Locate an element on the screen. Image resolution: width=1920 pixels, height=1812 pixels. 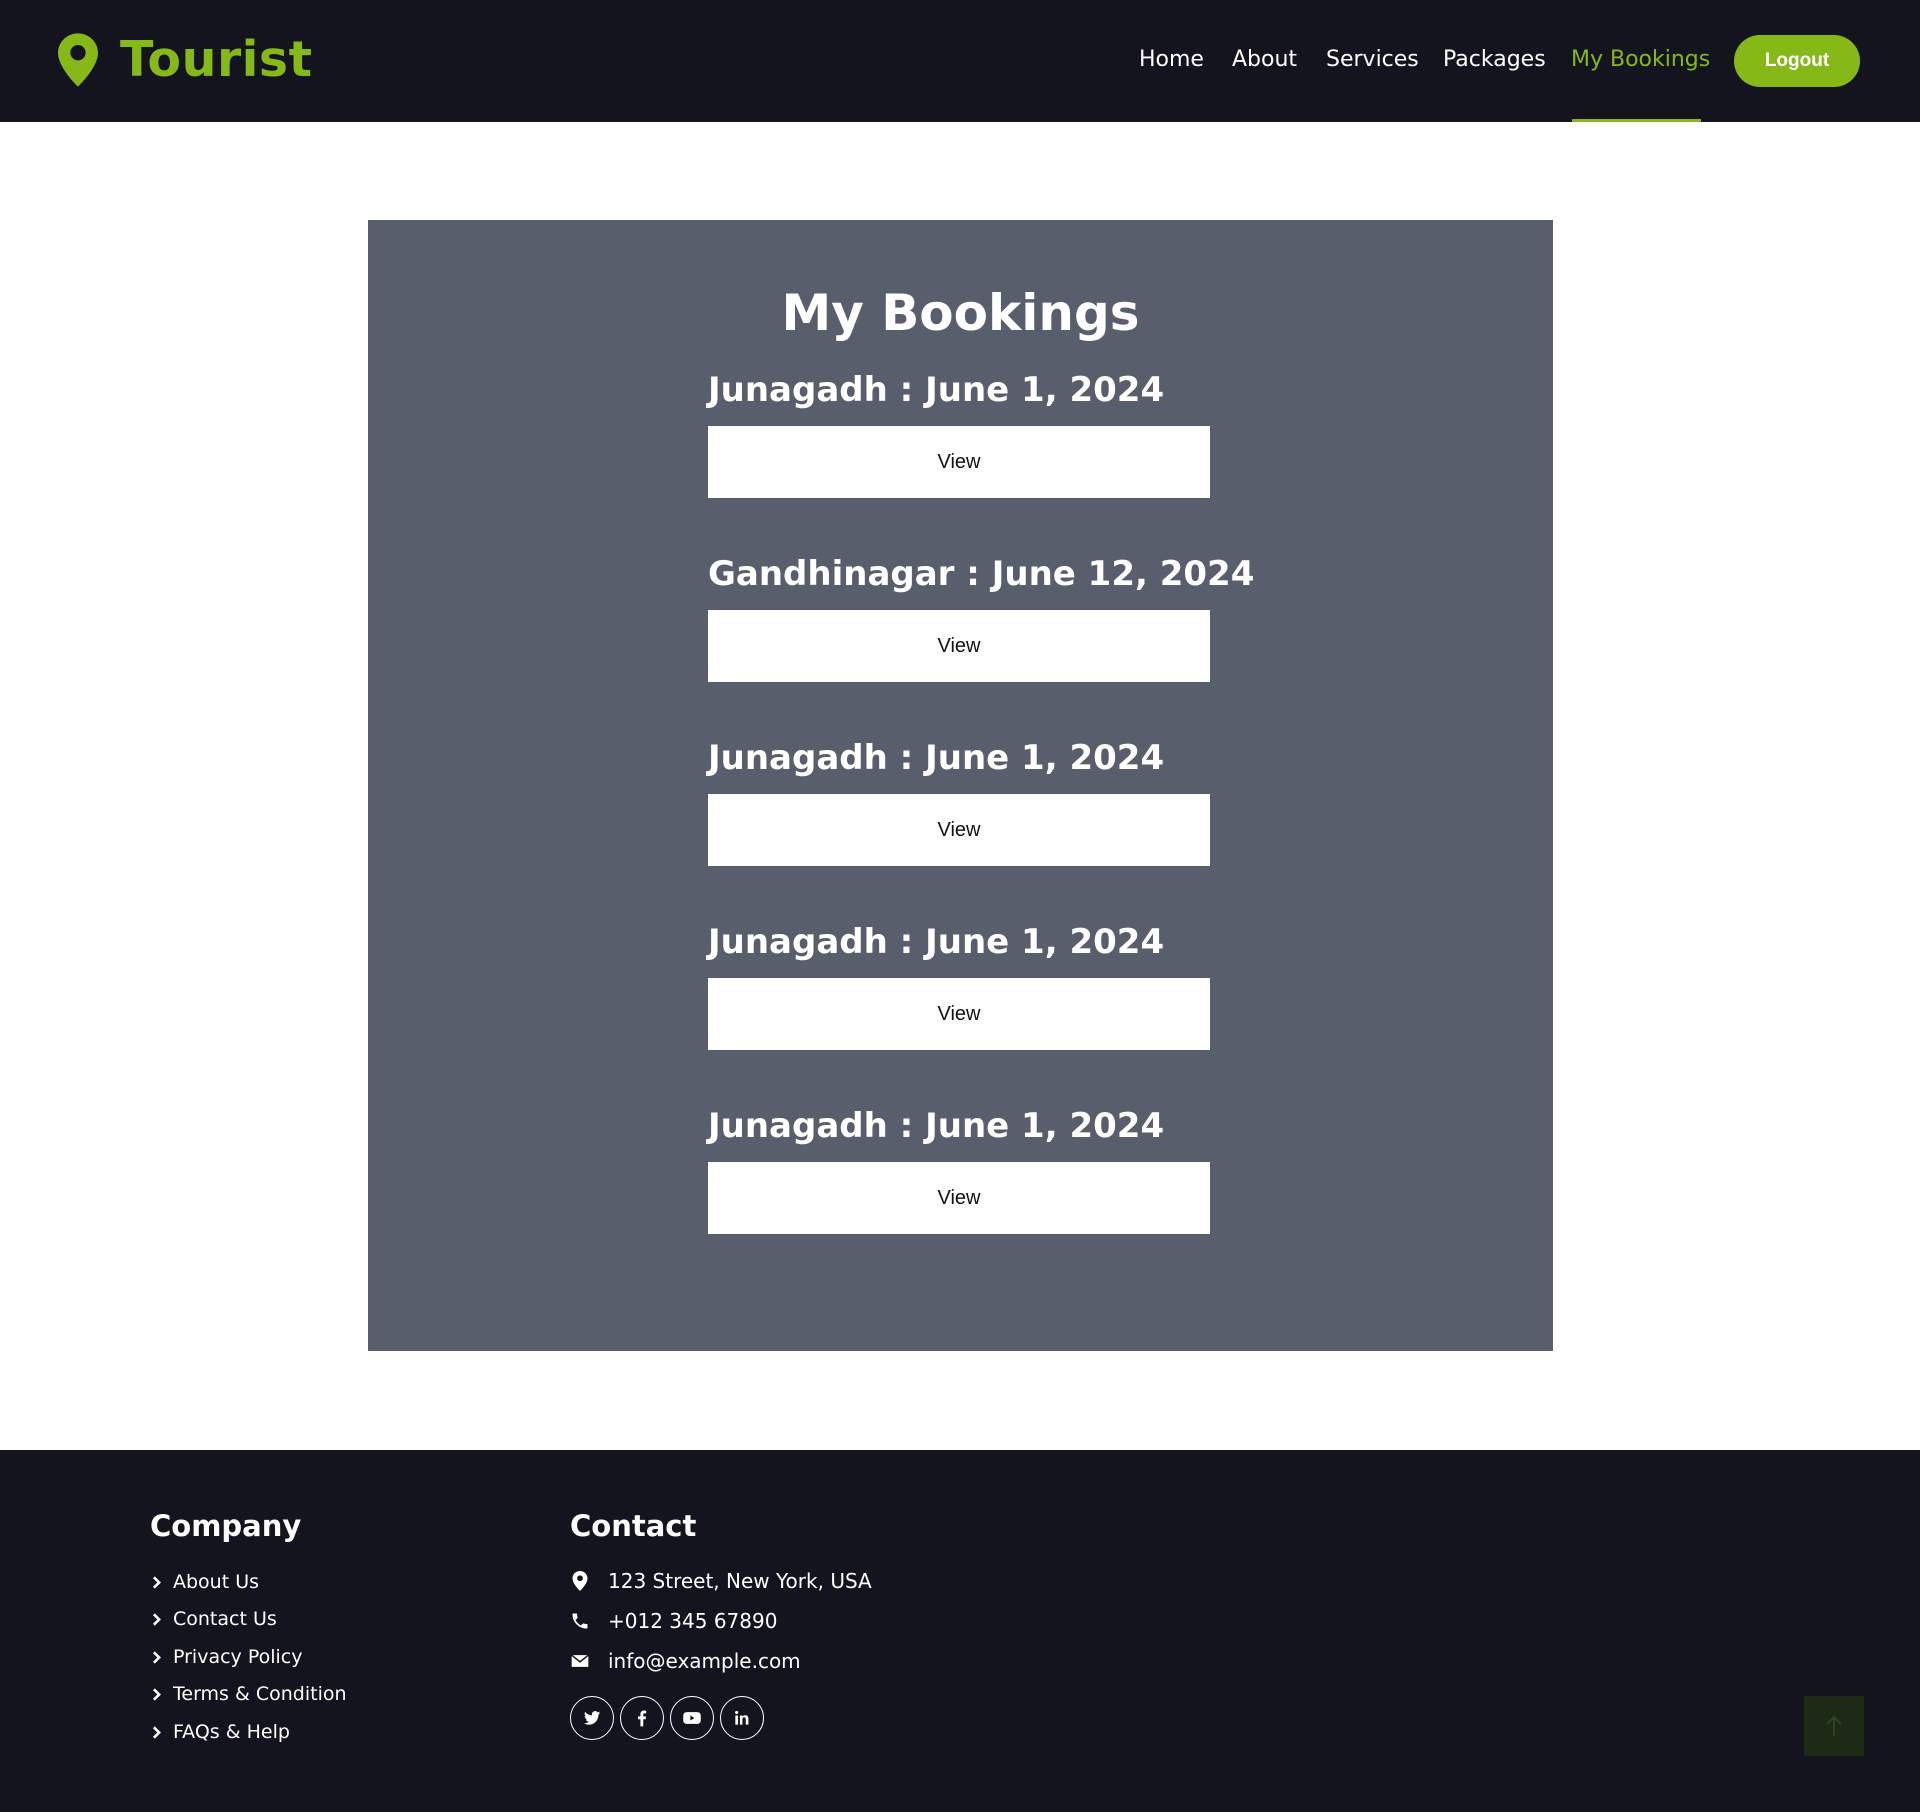
social-links is located at coordinates (667, 1718).